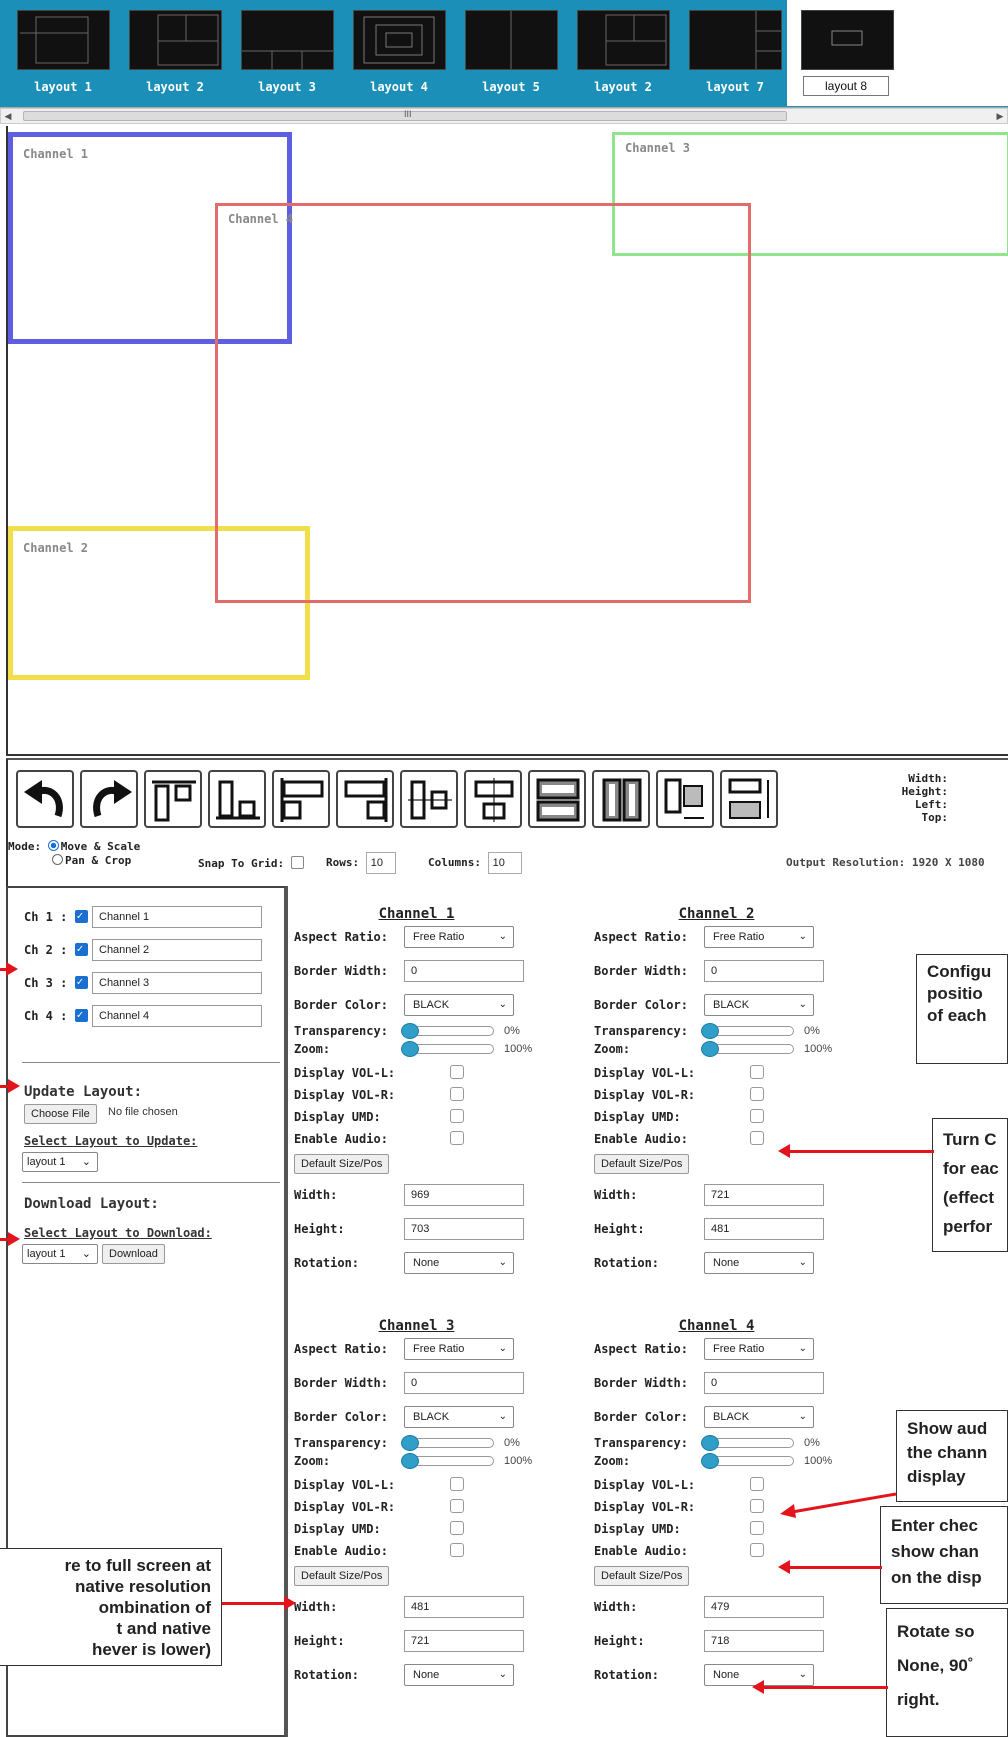 The width and height of the screenshot is (1008, 1737). What do you see at coordinates (8, 116) in the screenshot?
I see `scroll-left-icon: ◀` at bounding box center [8, 116].